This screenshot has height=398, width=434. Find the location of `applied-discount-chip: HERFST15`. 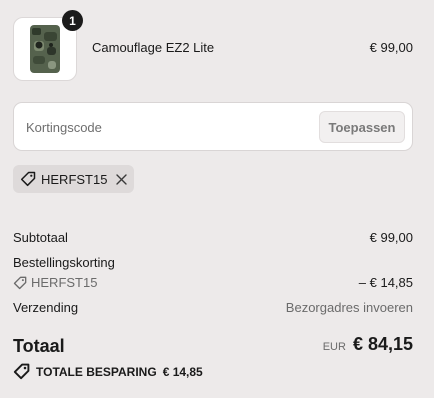

applied-discount-chip: HERFST15 is located at coordinates (73, 179).